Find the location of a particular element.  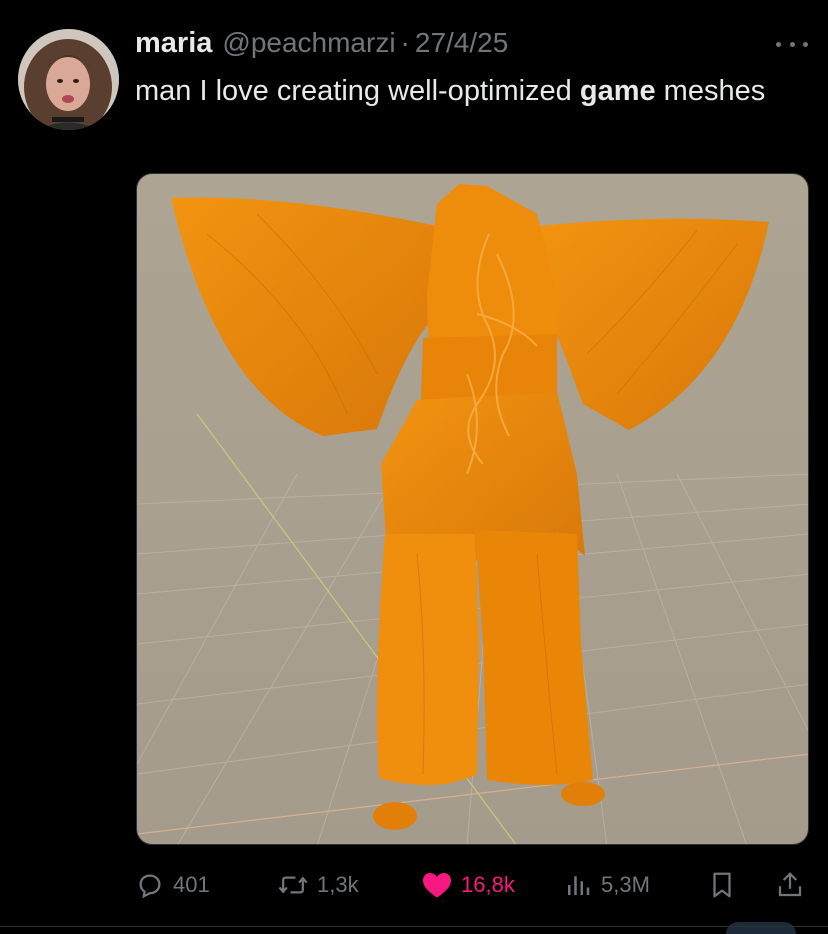

like-count: 16,8k is located at coordinates (488, 884).